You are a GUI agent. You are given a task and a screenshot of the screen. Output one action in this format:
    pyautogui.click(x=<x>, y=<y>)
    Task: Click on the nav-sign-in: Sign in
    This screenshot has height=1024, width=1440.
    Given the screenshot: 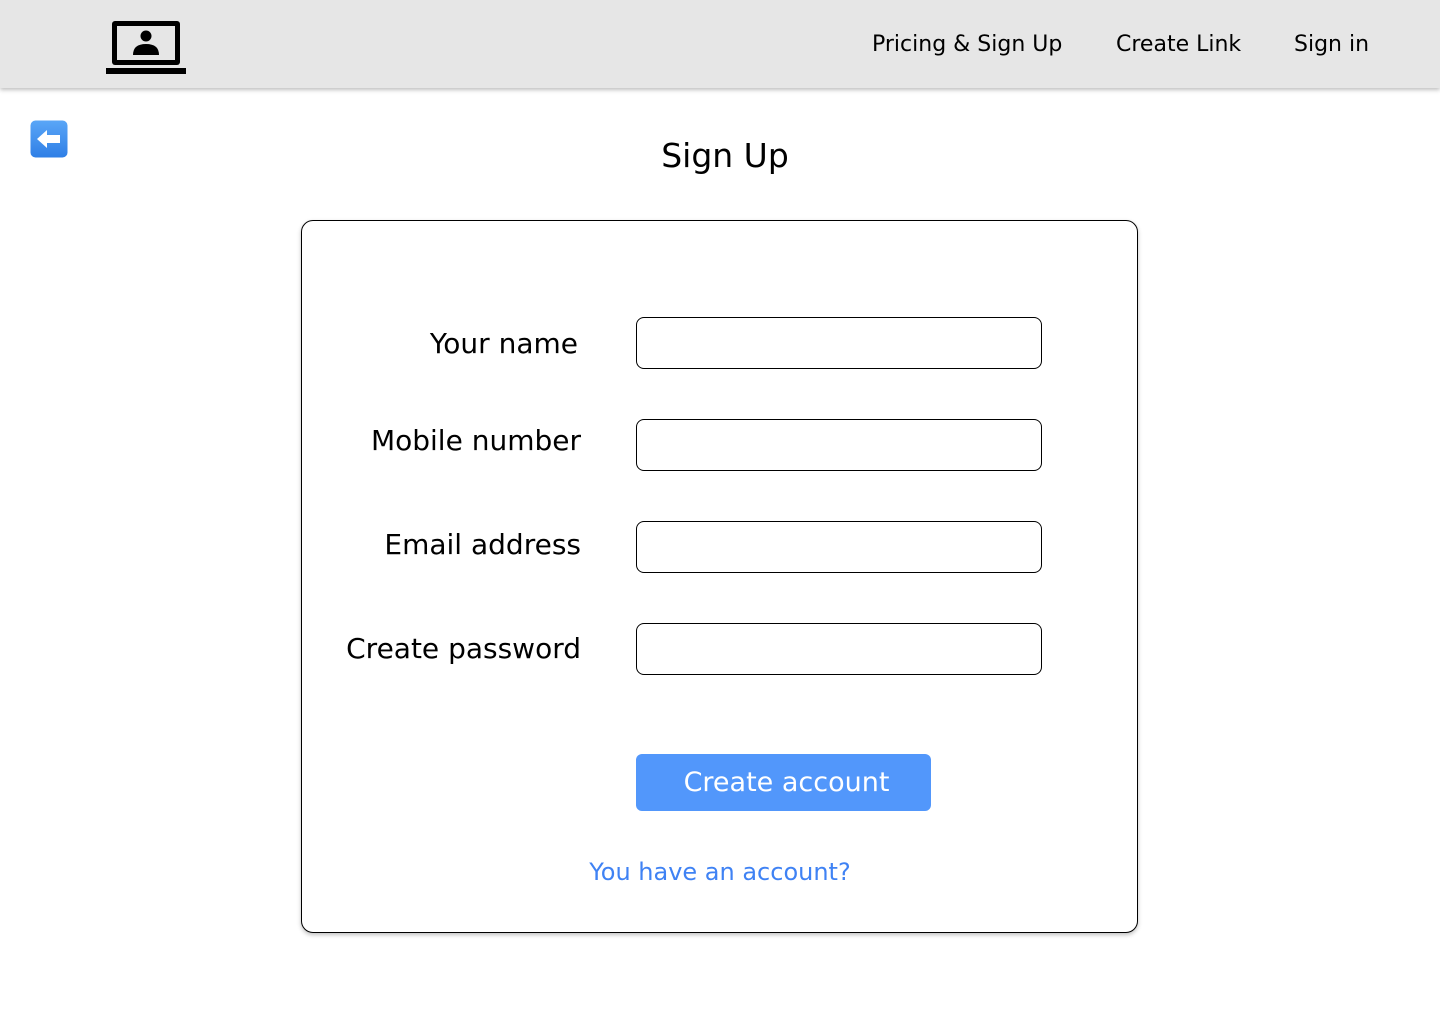 What is the action you would take?
    pyautogui.click(x=1331, y=44)
    